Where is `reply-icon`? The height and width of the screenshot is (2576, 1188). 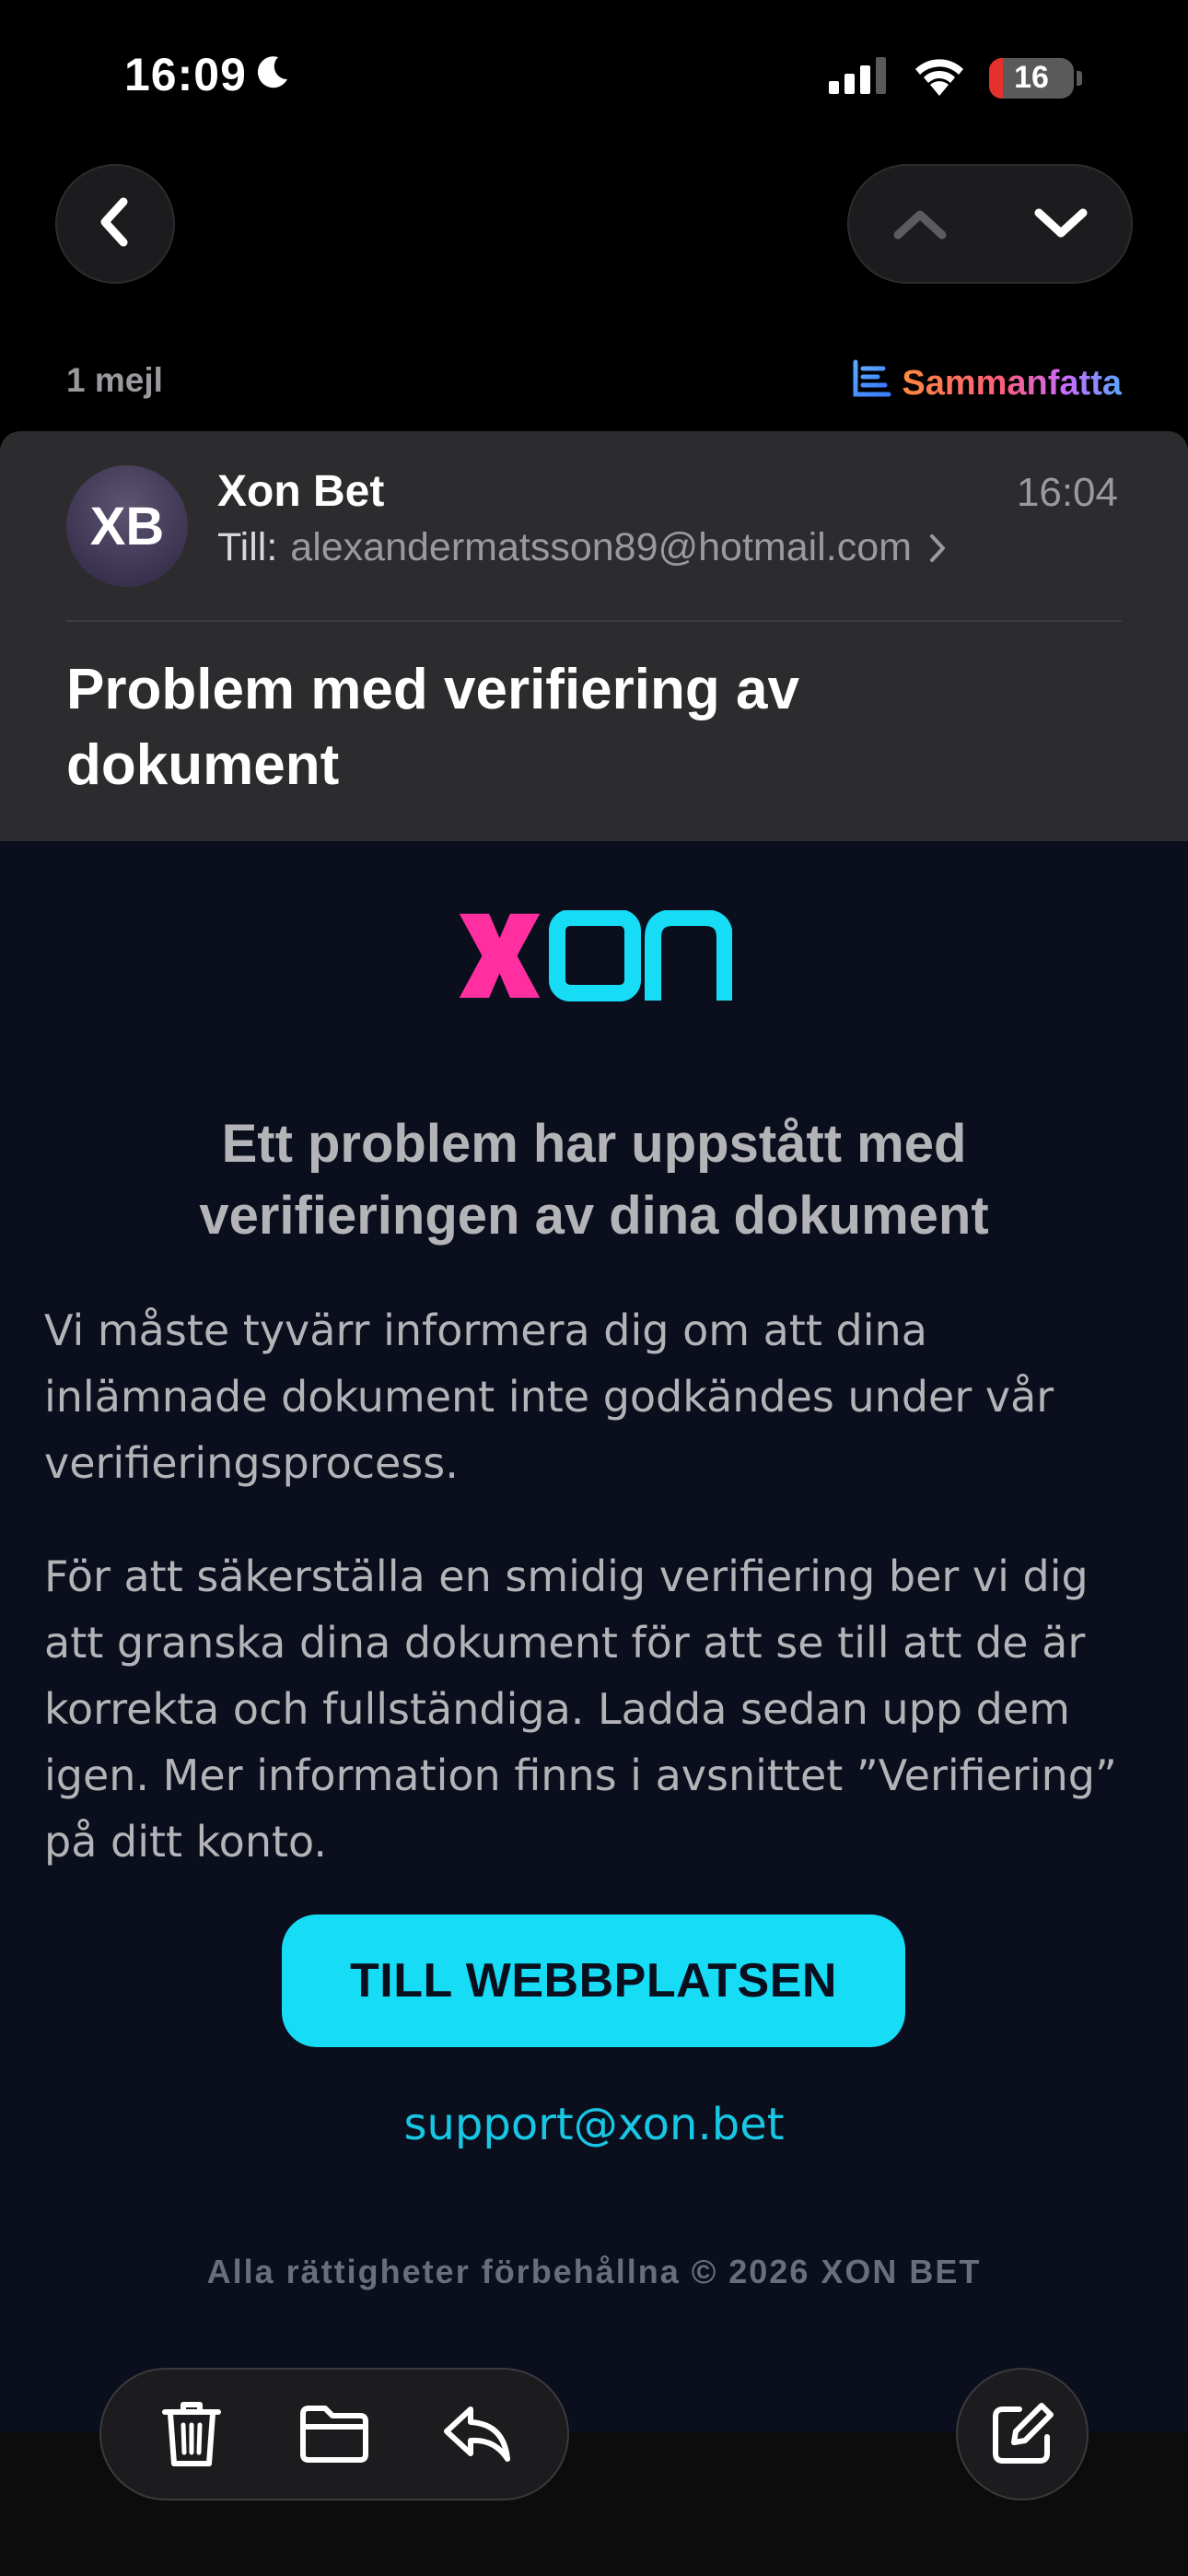 reply-icon is located at coordinates (477, 2434).